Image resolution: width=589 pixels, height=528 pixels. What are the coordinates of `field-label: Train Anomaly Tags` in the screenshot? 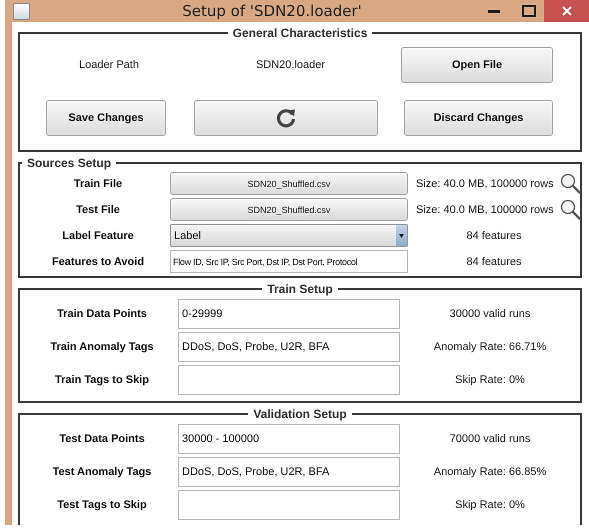 It's located at (102, 347).